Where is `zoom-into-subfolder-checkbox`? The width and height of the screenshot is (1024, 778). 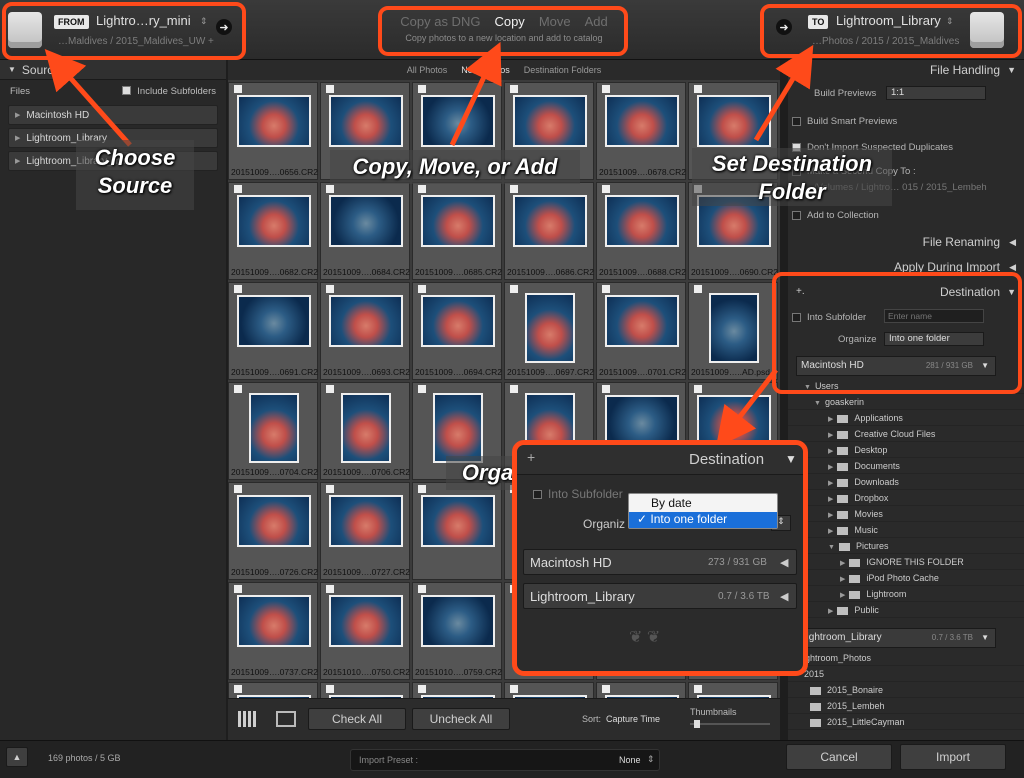
zoom-into-subfolder-checkbox is located at coordinates (537, 495).